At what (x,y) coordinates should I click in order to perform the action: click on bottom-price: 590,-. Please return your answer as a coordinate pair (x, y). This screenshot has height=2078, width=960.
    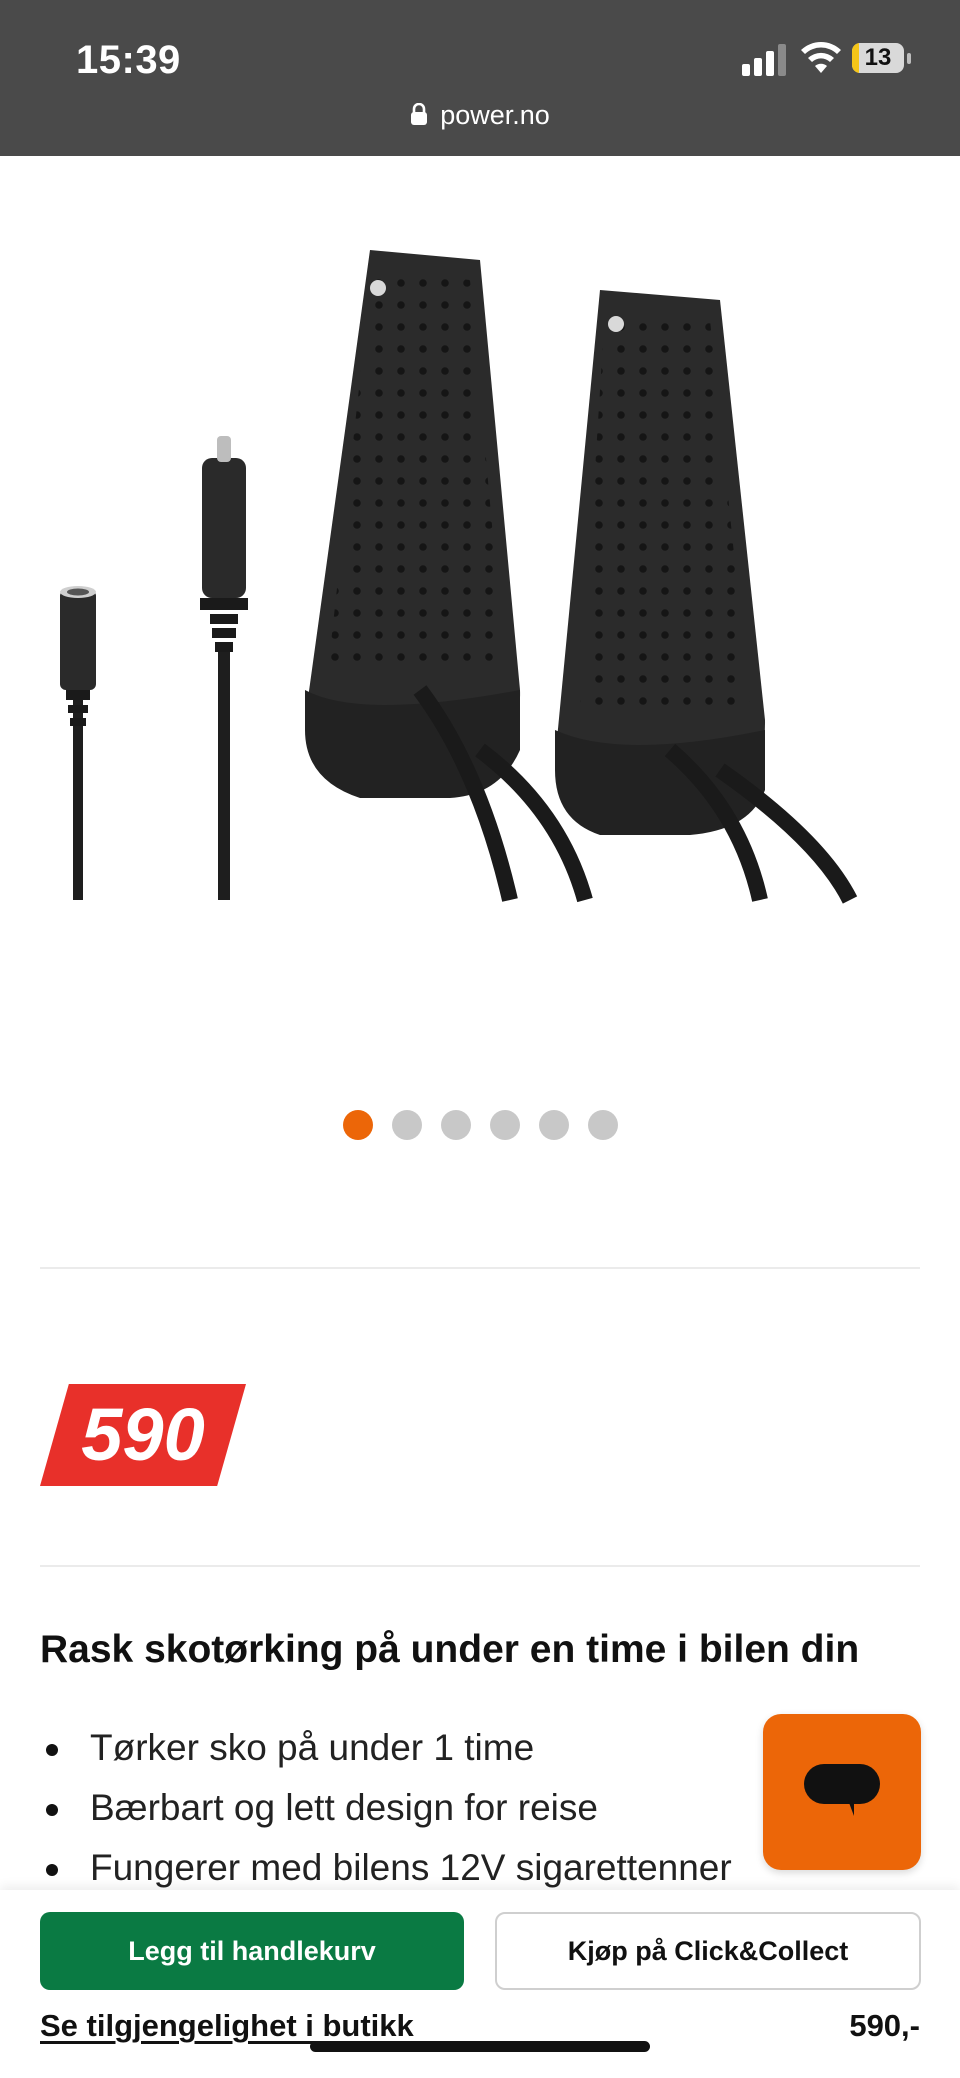
    Looking at the image, I should click on (884, 2025).